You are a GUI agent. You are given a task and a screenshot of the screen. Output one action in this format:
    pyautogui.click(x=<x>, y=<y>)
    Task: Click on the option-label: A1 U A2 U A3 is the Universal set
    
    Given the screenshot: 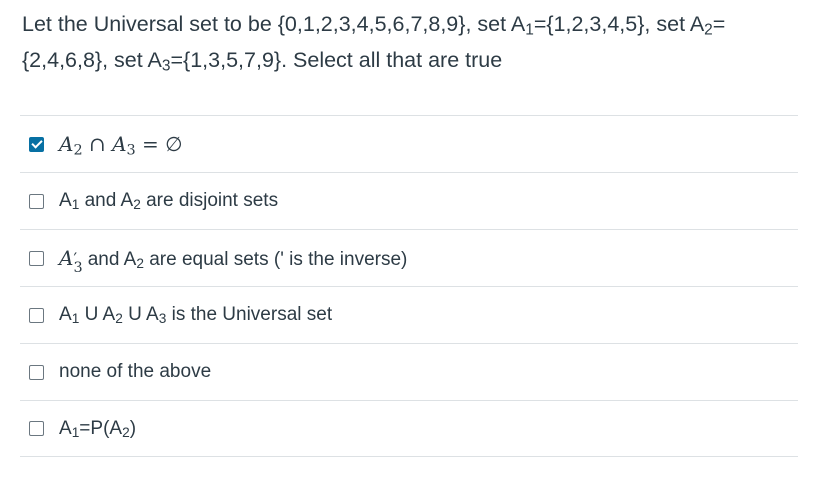 What is the action you would take?
    pyautogui.click(x=195, y=315)
    